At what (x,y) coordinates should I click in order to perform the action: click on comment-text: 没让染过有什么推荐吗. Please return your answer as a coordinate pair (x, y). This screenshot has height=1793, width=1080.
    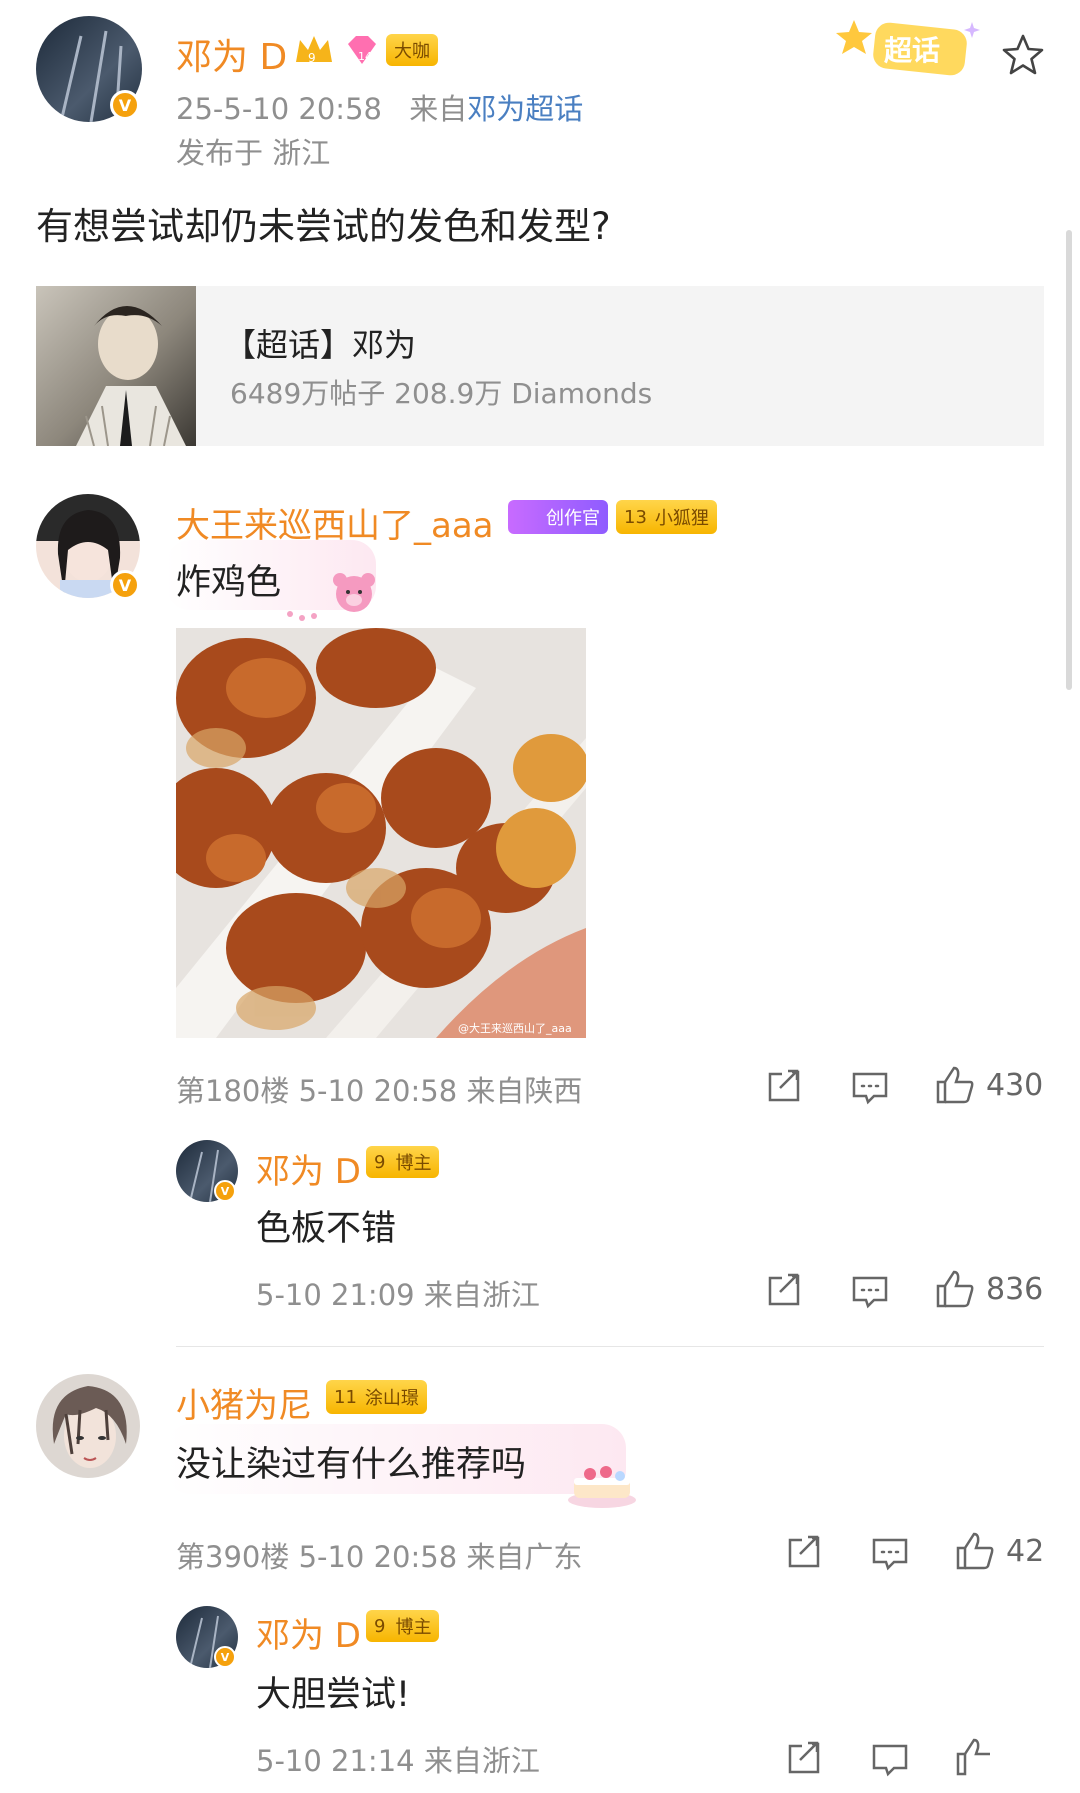
    Looking at the image, I should click on (351, 1465).